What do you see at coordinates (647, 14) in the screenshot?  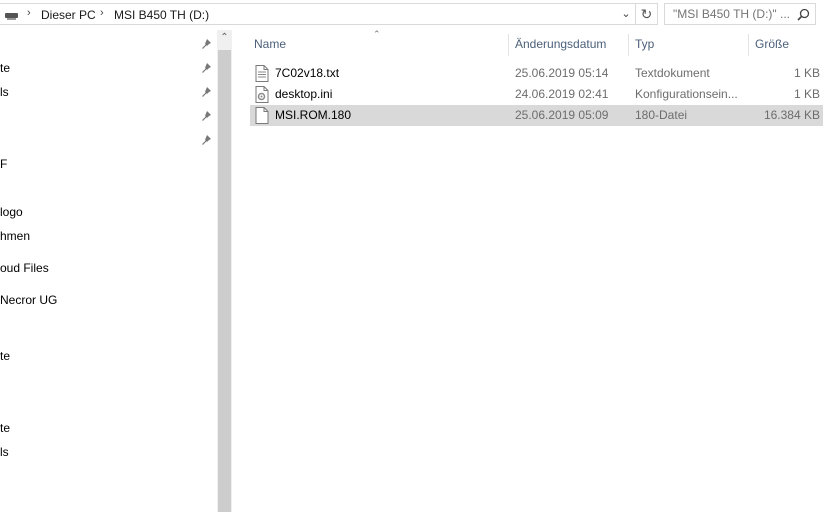 I see `refresh-button: ↻` at bounding box center [647, 14].